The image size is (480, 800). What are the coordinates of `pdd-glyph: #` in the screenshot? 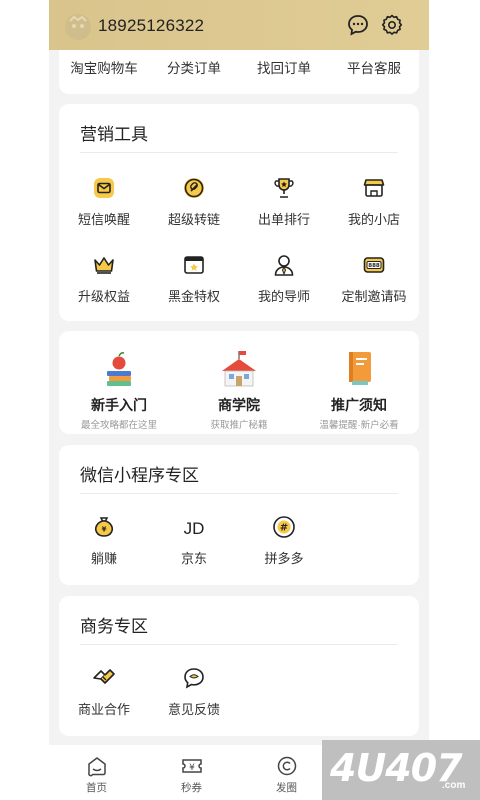 It's located at (284, 528).